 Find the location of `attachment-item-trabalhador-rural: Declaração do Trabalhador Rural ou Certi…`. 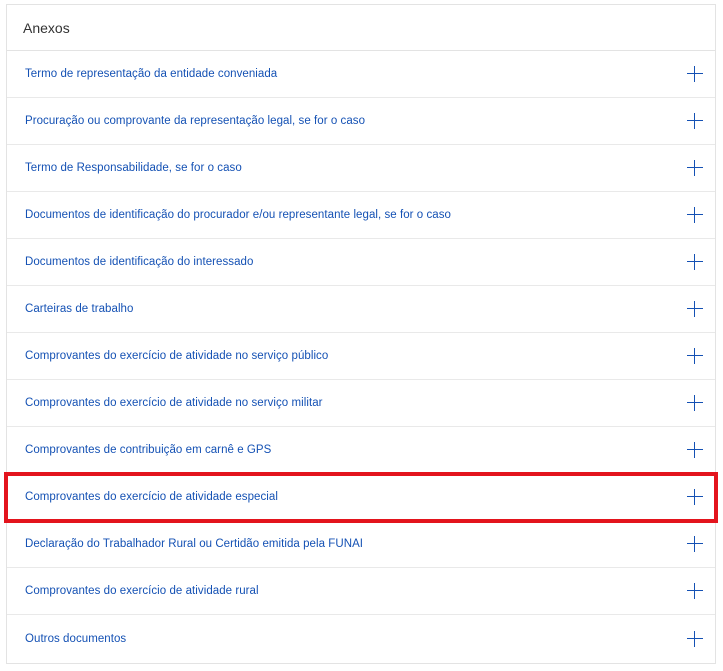

attachment-item-trabalhador-rural: Declaração do Trabalhador Rural ou Certi… is located at coordinates (361, 544).